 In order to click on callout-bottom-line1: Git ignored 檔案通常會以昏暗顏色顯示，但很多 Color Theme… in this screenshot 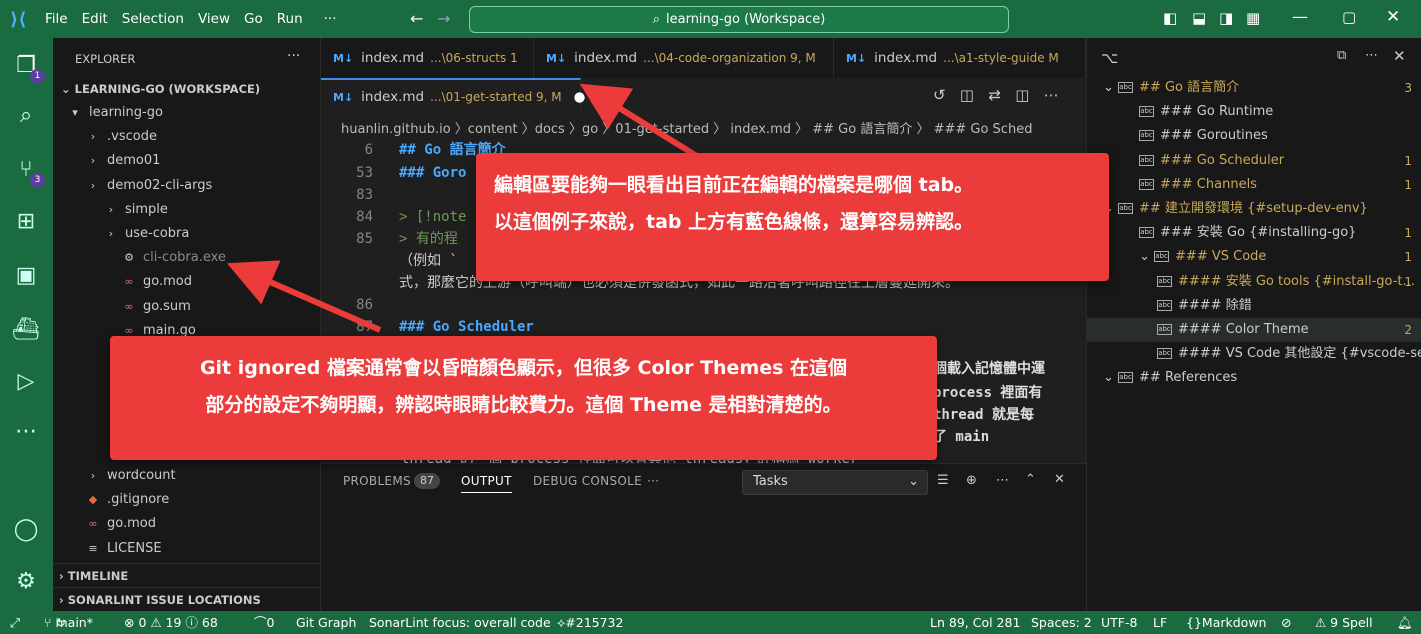, I will do `click(523, 368)`.